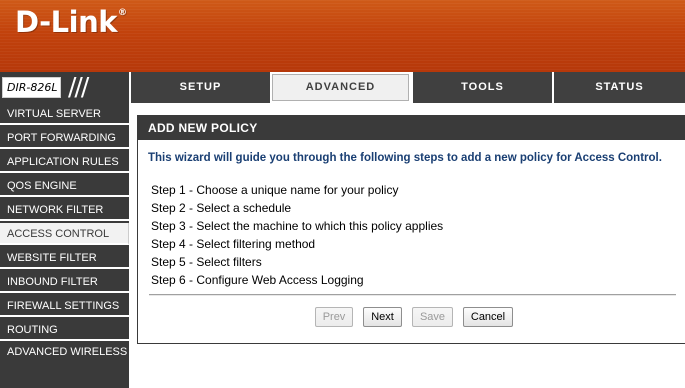 This screenshot has width=685, height=388. What do you see at coordinates (64, 87) in the screenshot?
I see `model-box: DIR-826L ///` at bounding box center [64, 87].